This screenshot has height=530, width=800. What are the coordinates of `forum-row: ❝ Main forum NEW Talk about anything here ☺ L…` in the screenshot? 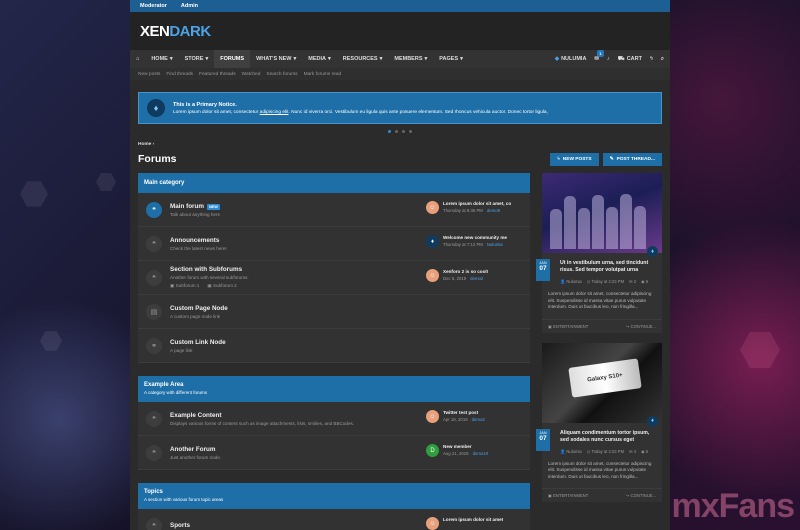 It's located at (334, 210).